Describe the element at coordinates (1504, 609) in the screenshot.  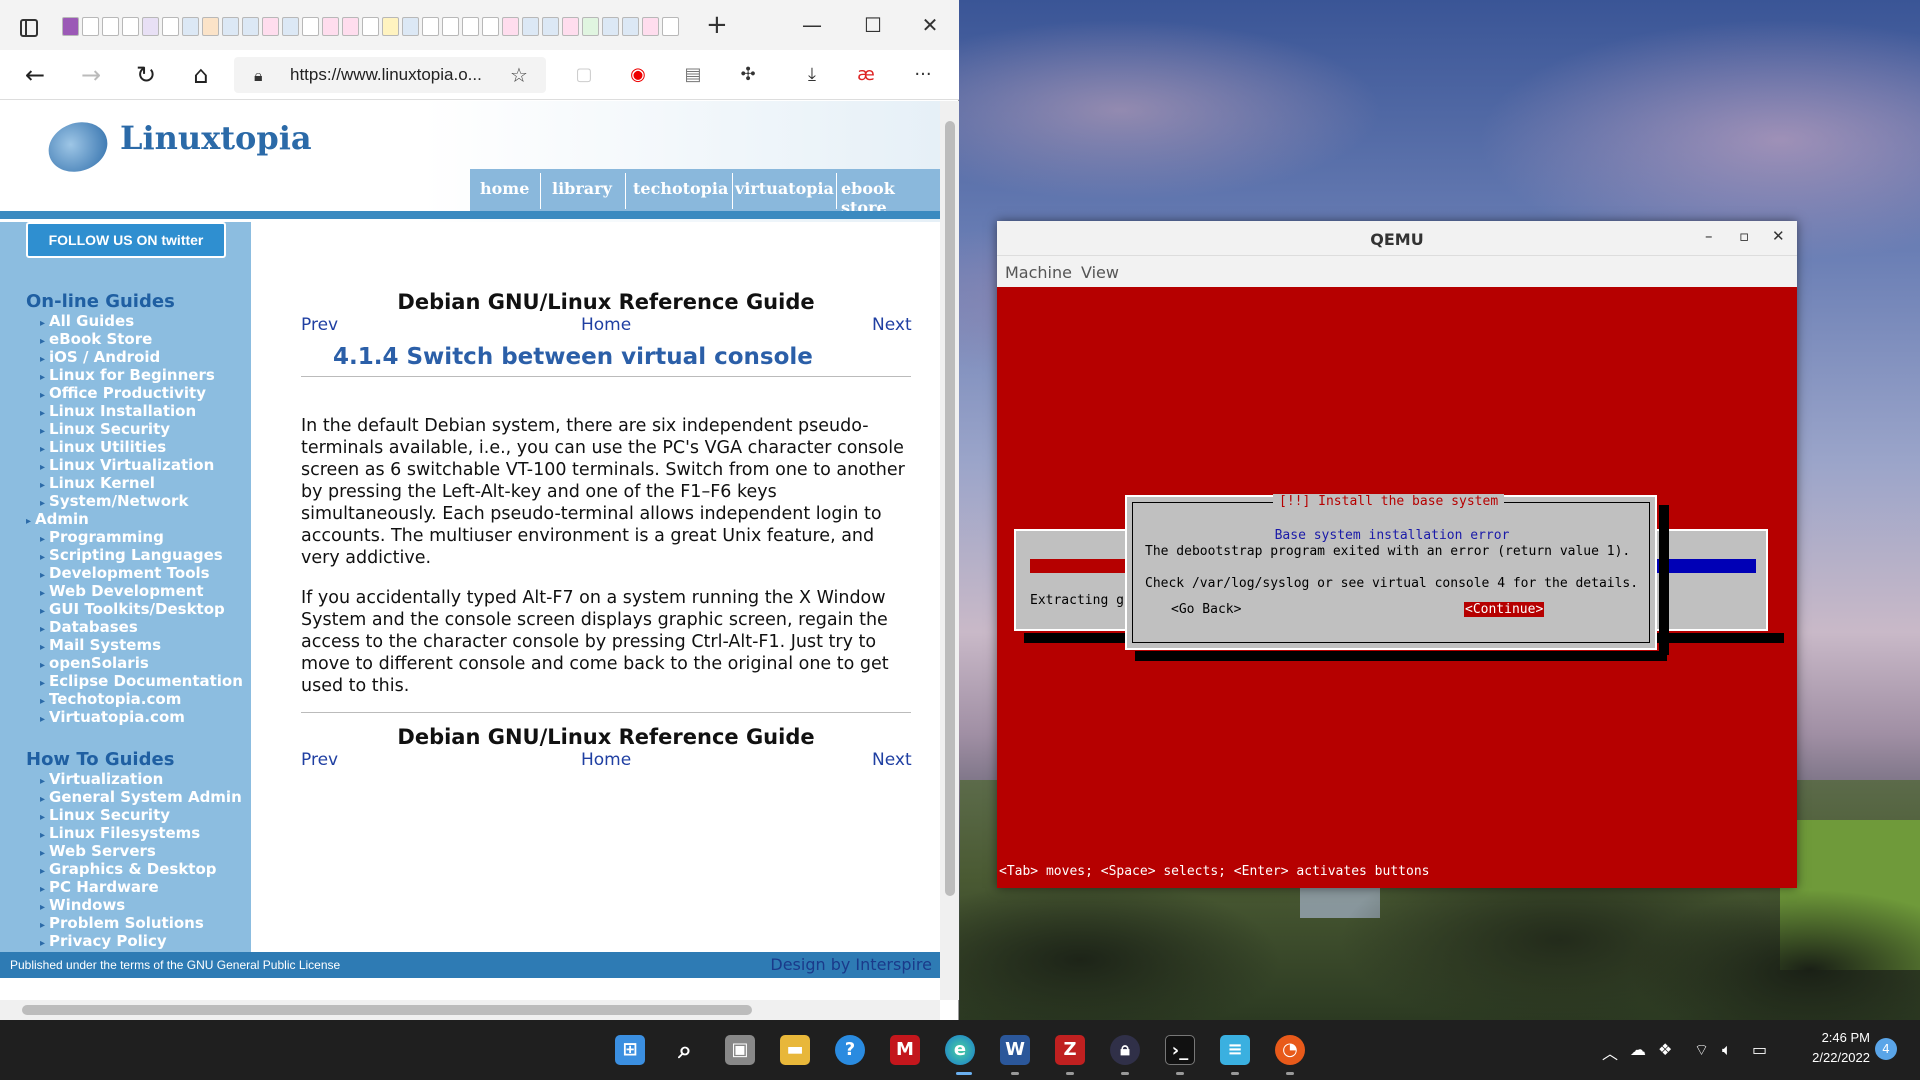
I see `continue-button: <Continue>` at that location.